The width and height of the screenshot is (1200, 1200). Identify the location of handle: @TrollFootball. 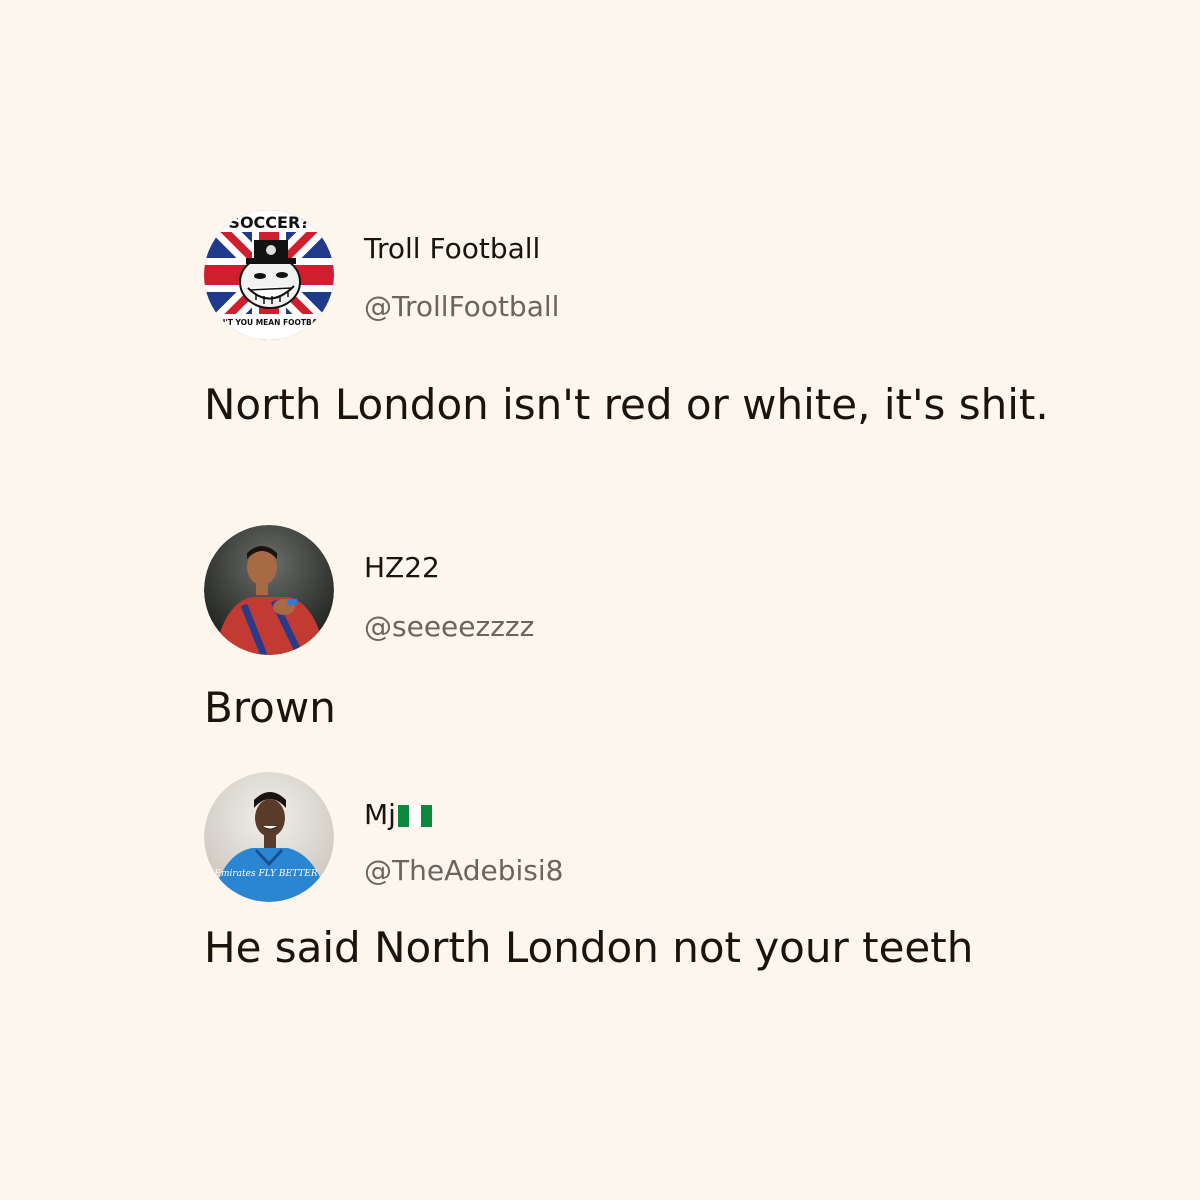
(461, 306).